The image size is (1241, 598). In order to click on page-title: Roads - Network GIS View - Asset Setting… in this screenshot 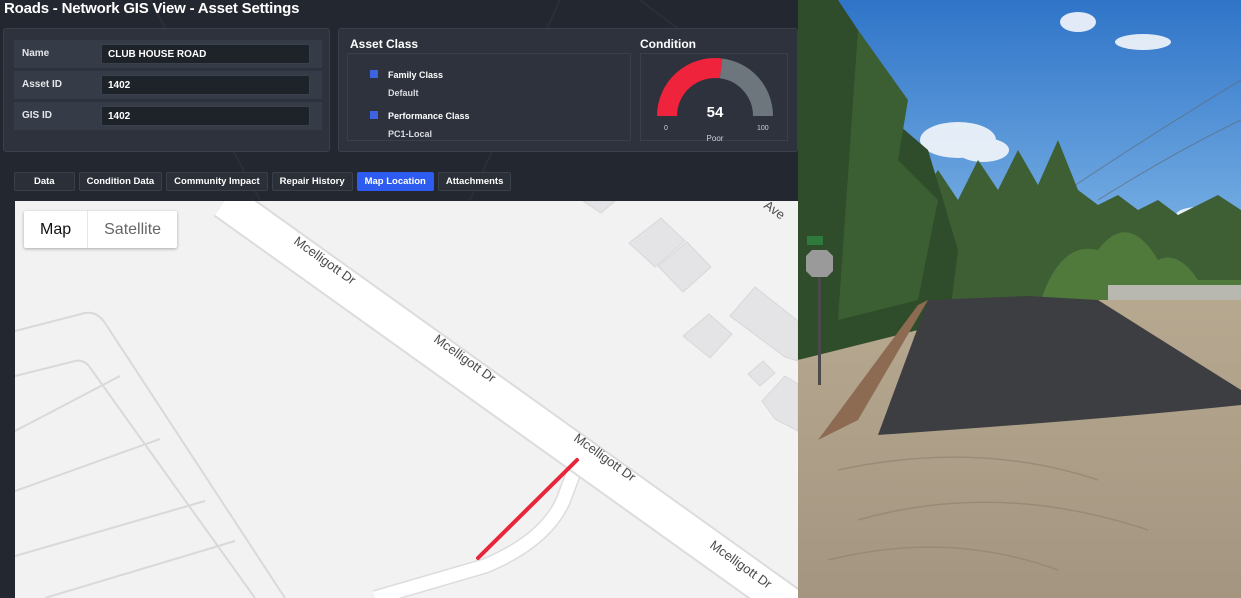, I will do `click(152, 8)`.